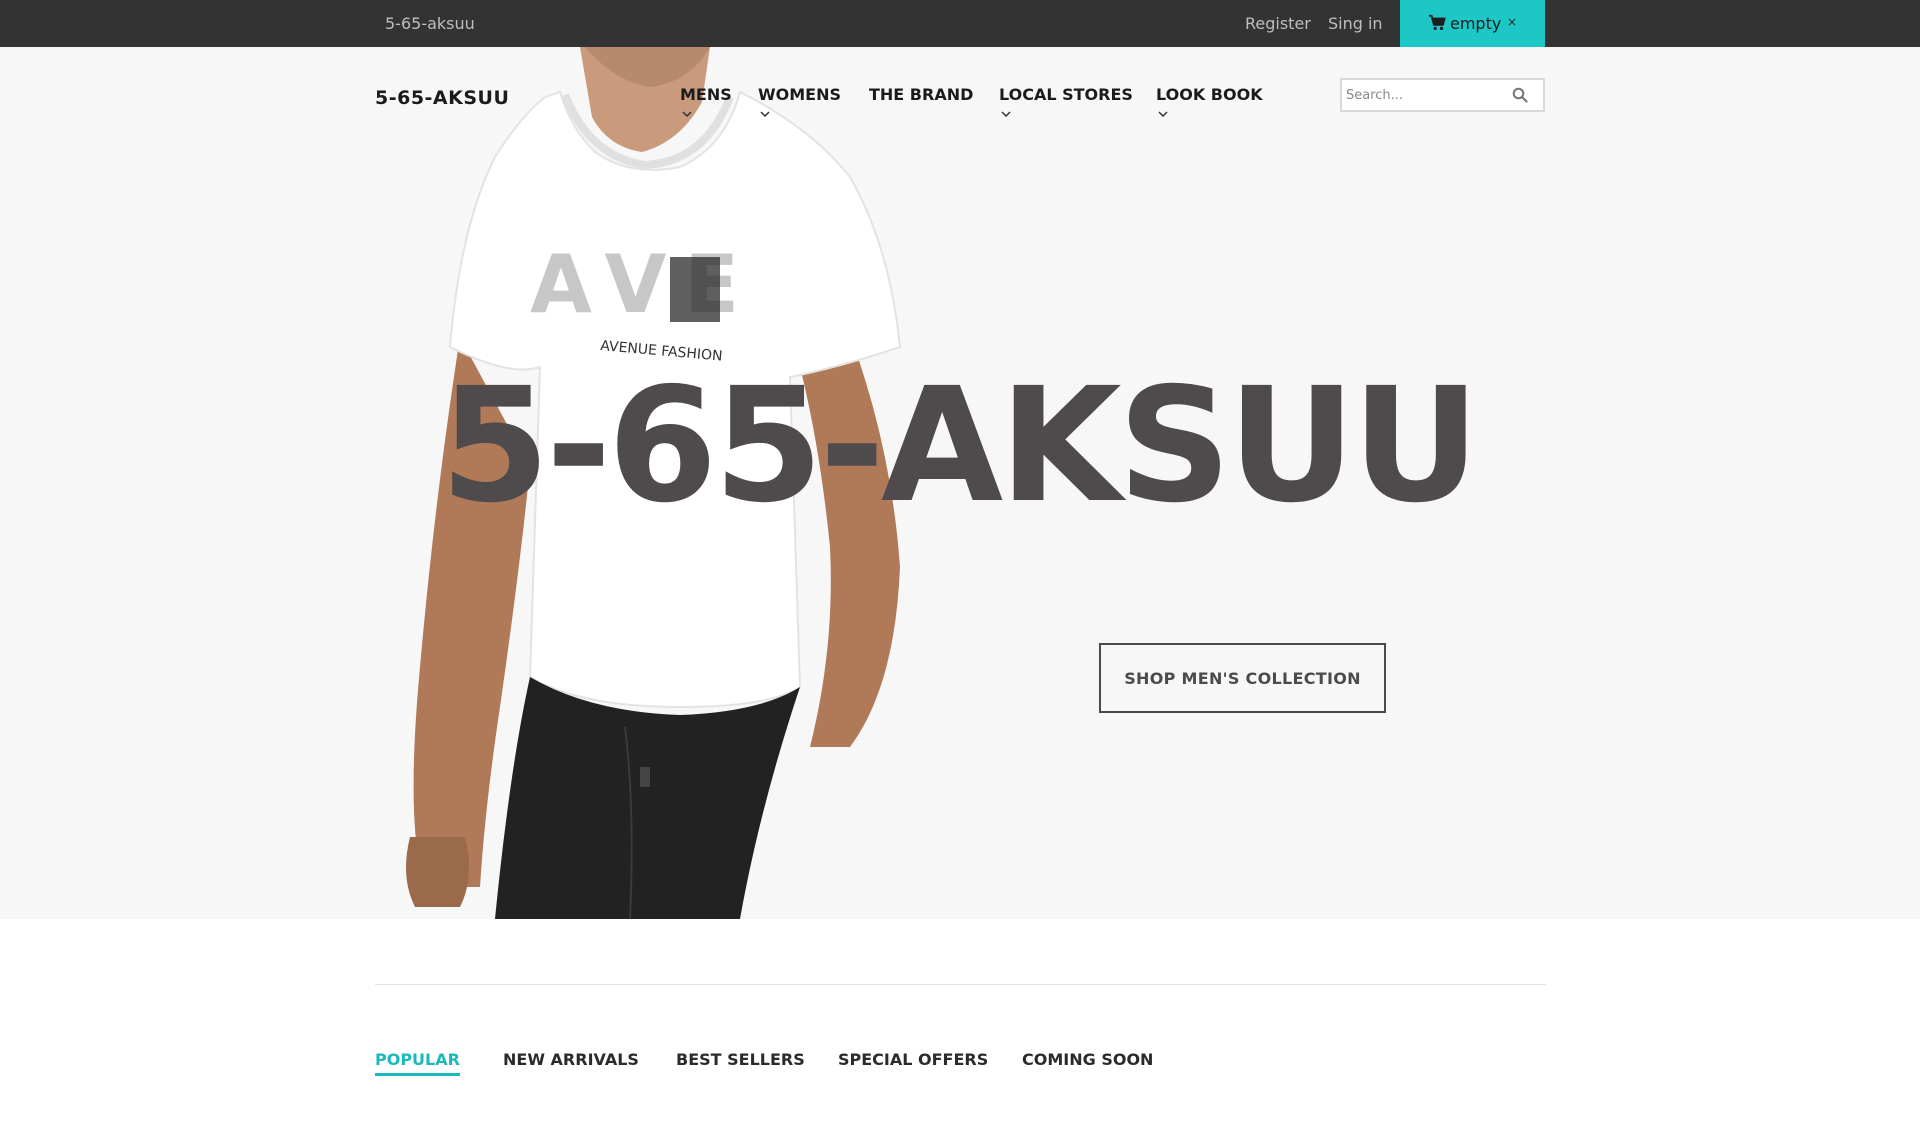 The image size is (1920, 1132). What do you see at coordinates (913, 1061) in the screenshot?
I see `tab-special-offers: SPECIAL OFFERS` at bounding box center [913, 1061].